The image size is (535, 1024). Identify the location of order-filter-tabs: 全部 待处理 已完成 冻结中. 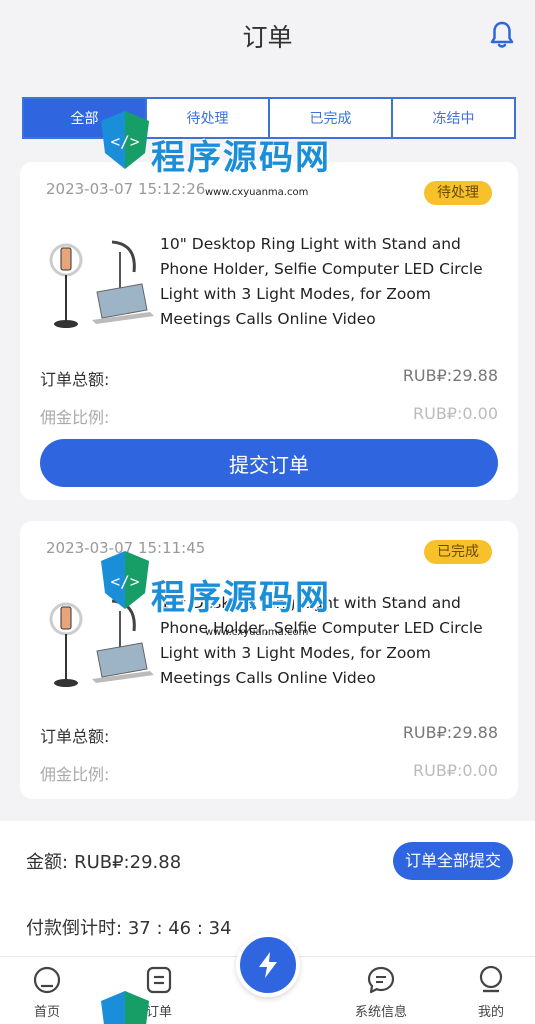
(269, 118).